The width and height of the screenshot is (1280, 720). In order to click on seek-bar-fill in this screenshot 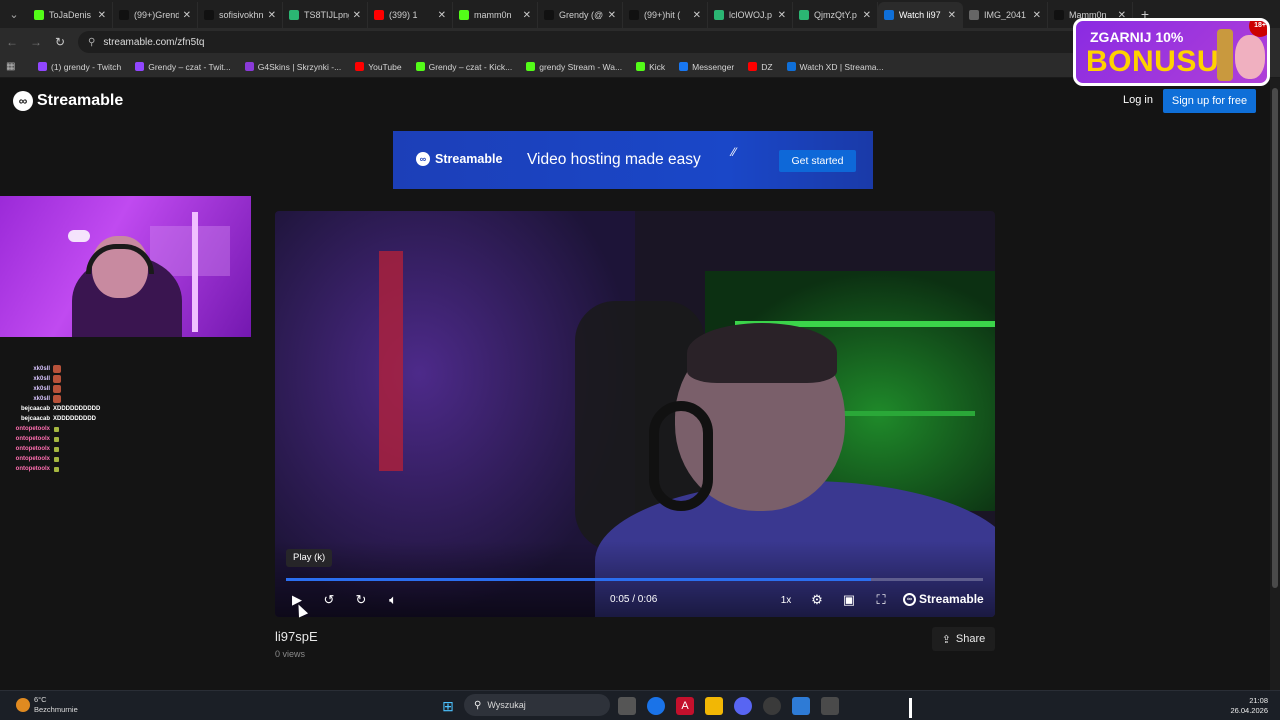, I will do `click(579, 579)`.